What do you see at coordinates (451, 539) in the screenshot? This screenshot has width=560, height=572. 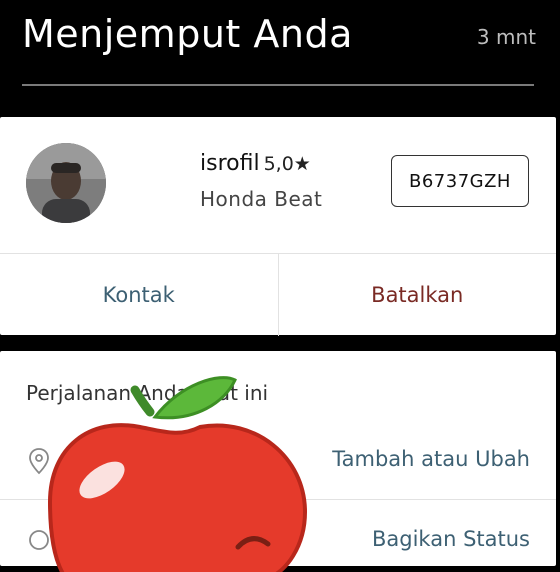 I see `share-status-button: Bagikan Status` at bounding box center [451, 539].